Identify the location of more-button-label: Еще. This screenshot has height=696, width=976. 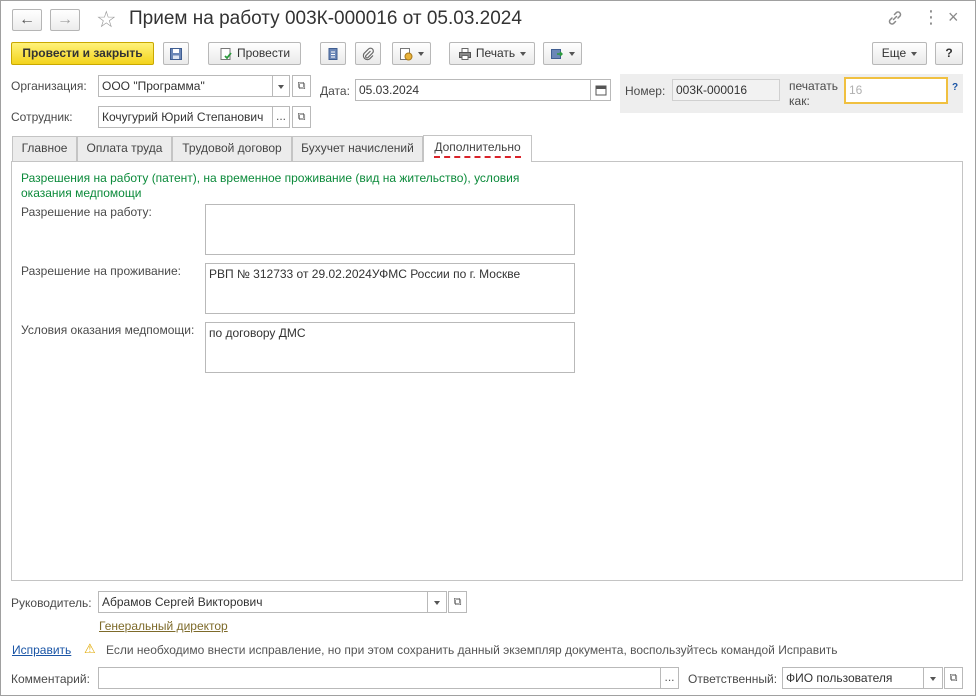
(894, 53).